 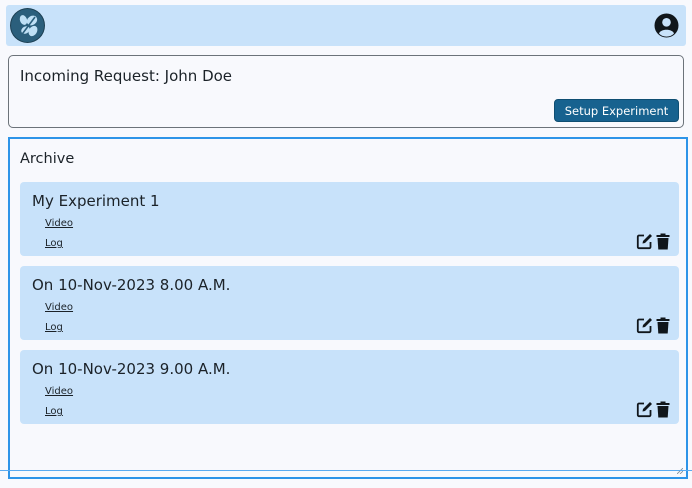 What do you see at coordinates (126, 76) in the screenshot?
I see `request-title: Incoming Request: John Doe` at bounding box center [126, 76].